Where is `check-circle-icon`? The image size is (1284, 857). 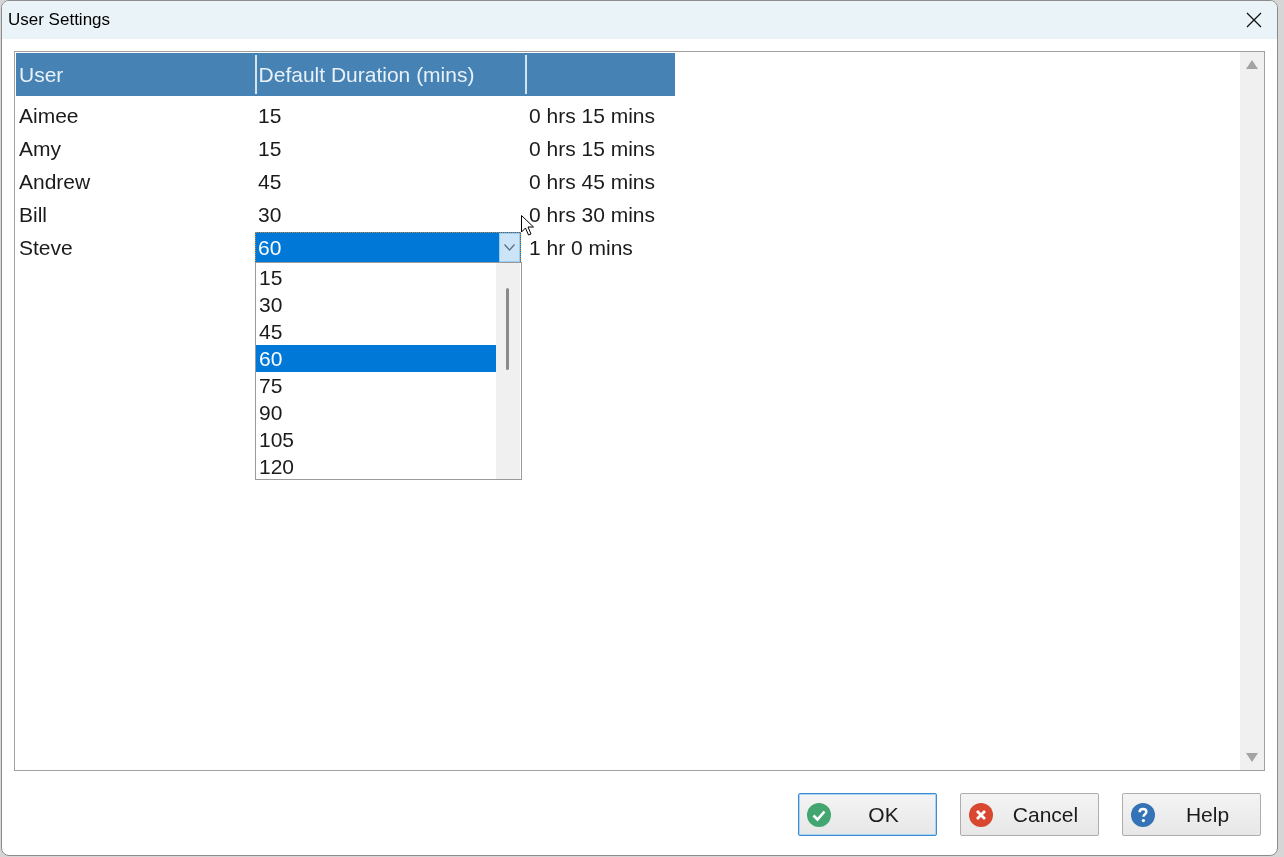 check-circle-icon is located at coordinates (819, 814).